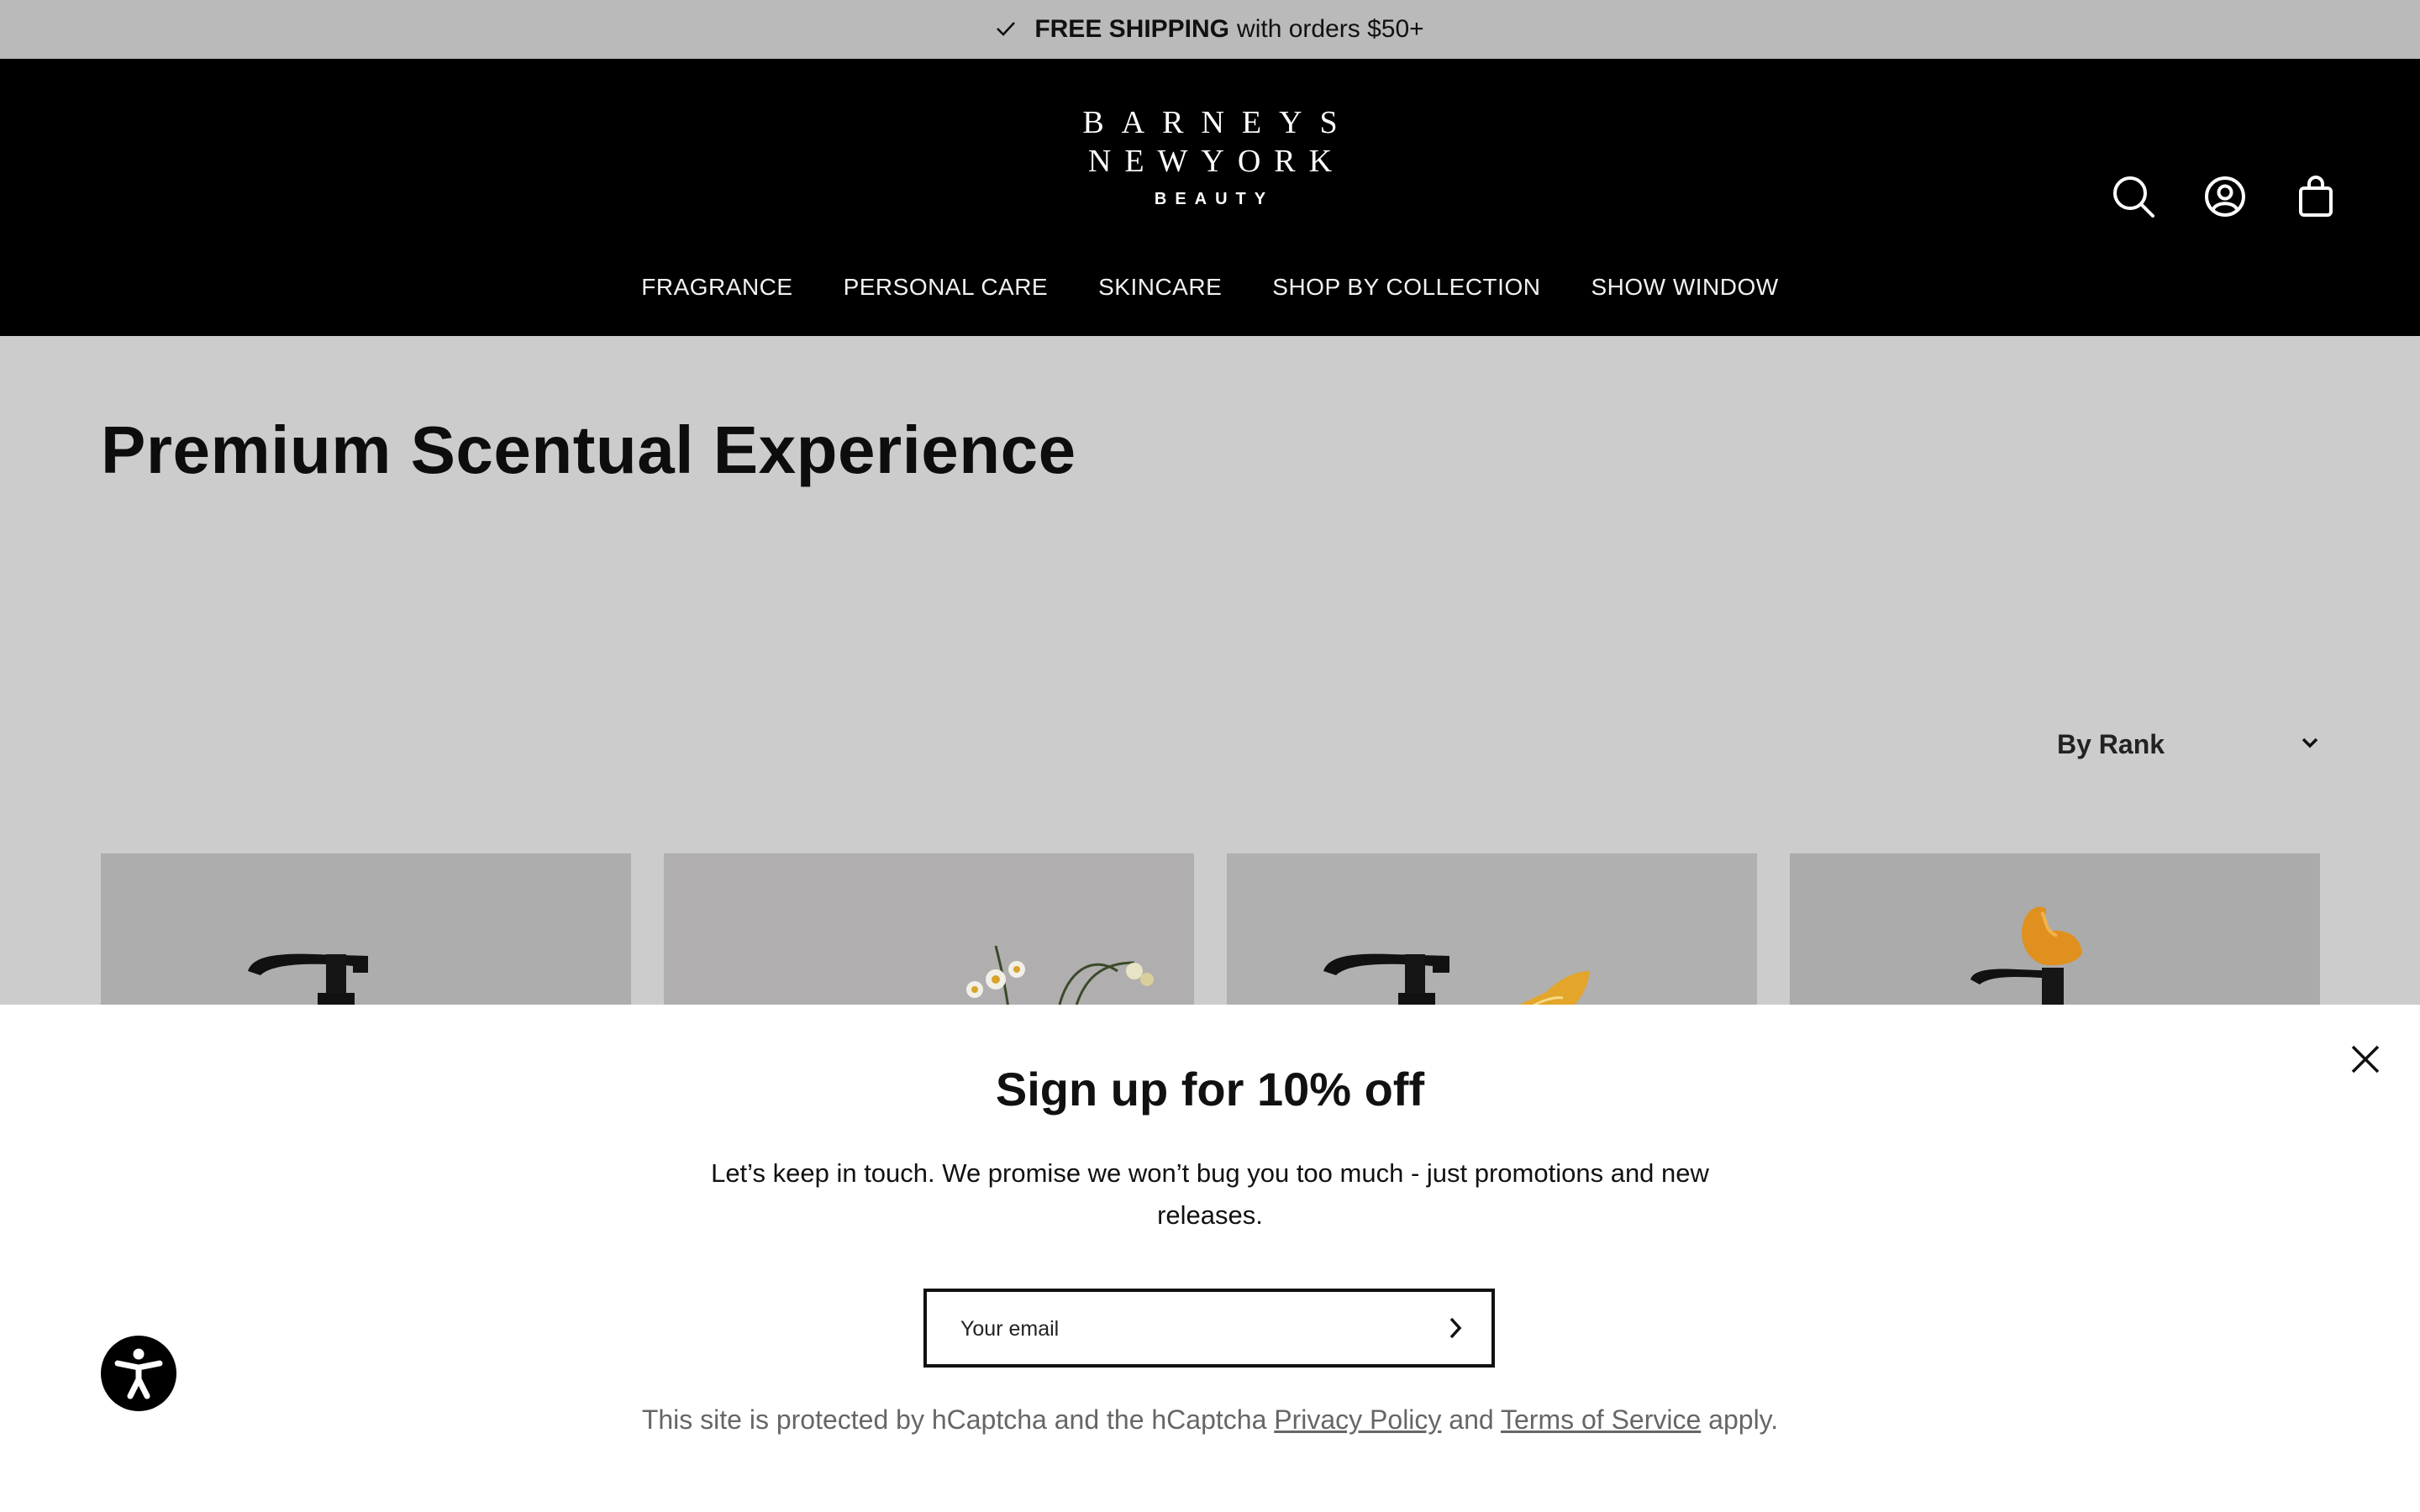 The image size is (2420, 1512). What do you see at coordinates (2111, 743) in the screenshot?
I see `sort-selected: By Rank` at bounding box center [2111, 743].